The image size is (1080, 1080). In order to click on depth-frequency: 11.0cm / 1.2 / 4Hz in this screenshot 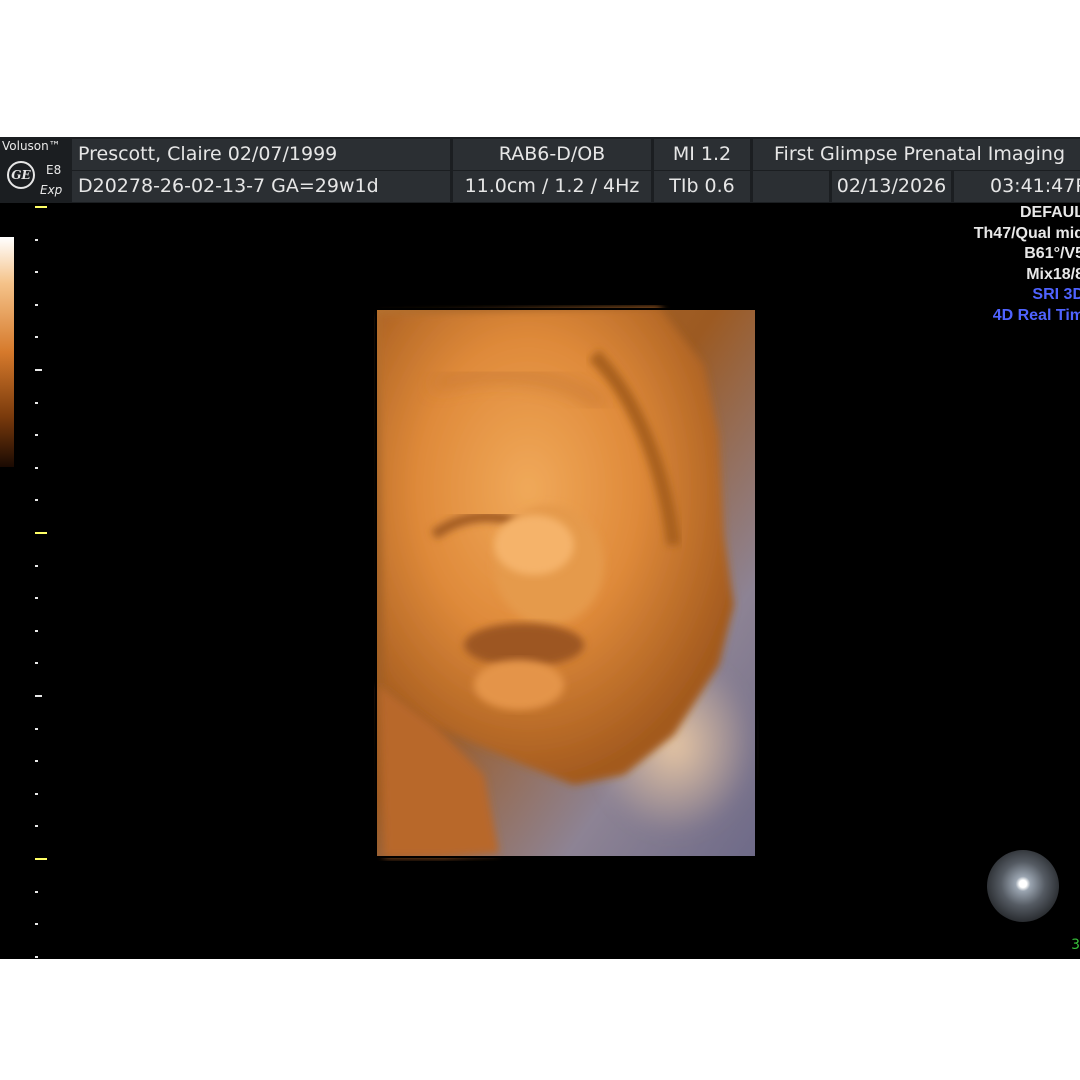, I will do `click(552, 186)`.